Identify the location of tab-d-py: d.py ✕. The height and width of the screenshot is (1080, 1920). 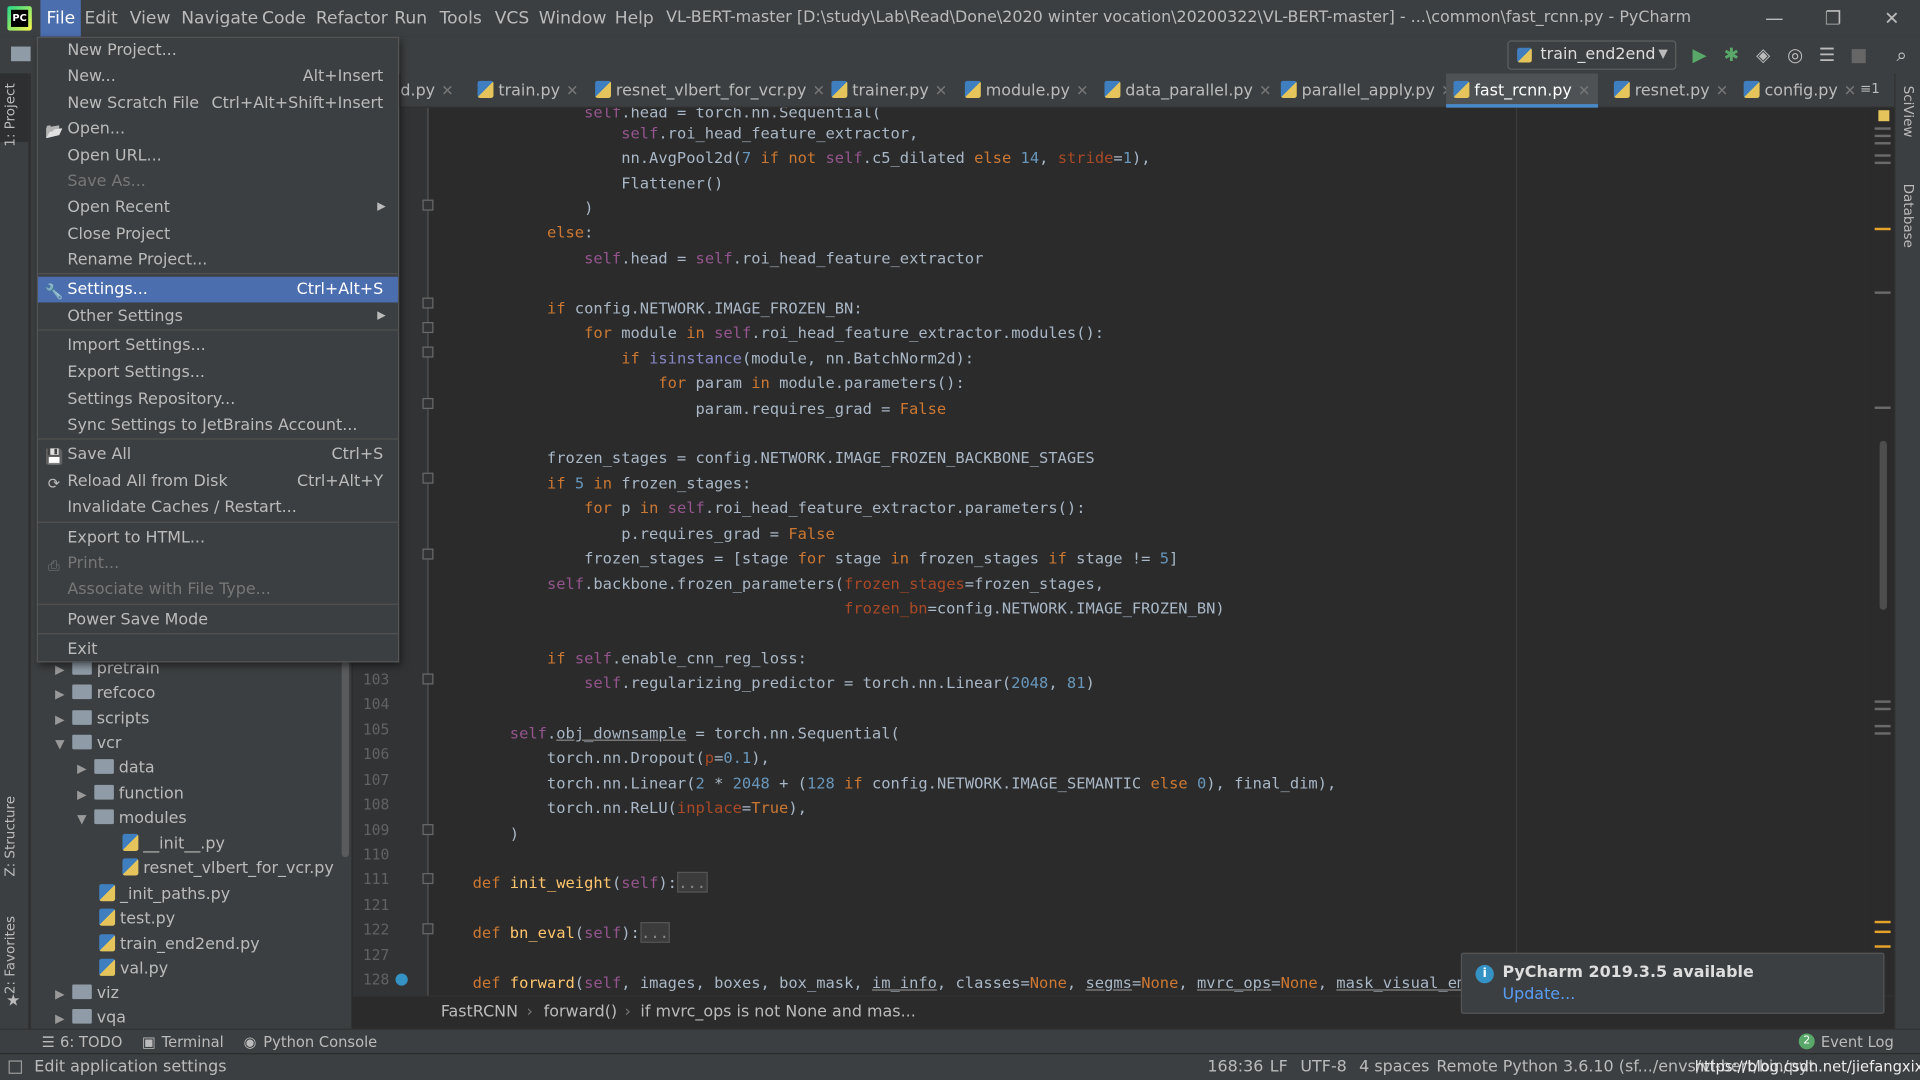
(430, 90).